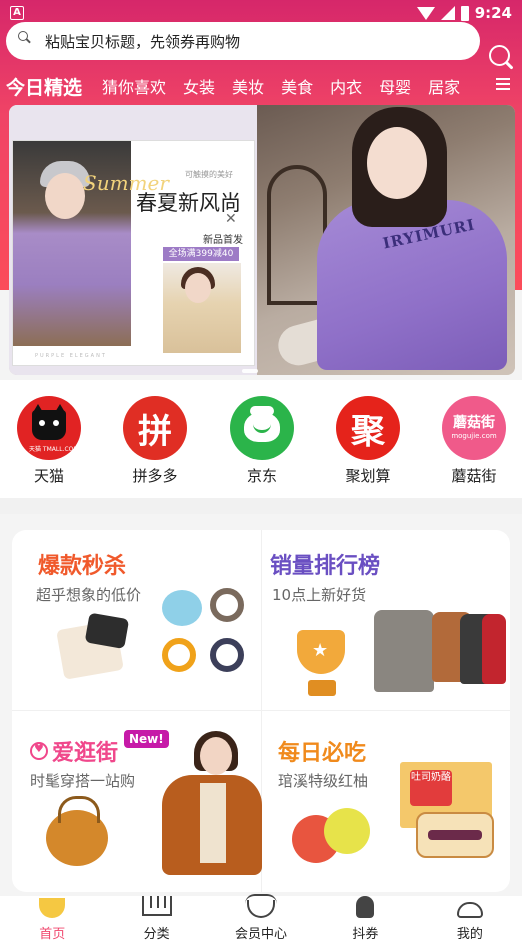  What do you see at coordinates (261, 906) in the screenshot?
I see `vip-center-icon` at bounding box center [261, 906].